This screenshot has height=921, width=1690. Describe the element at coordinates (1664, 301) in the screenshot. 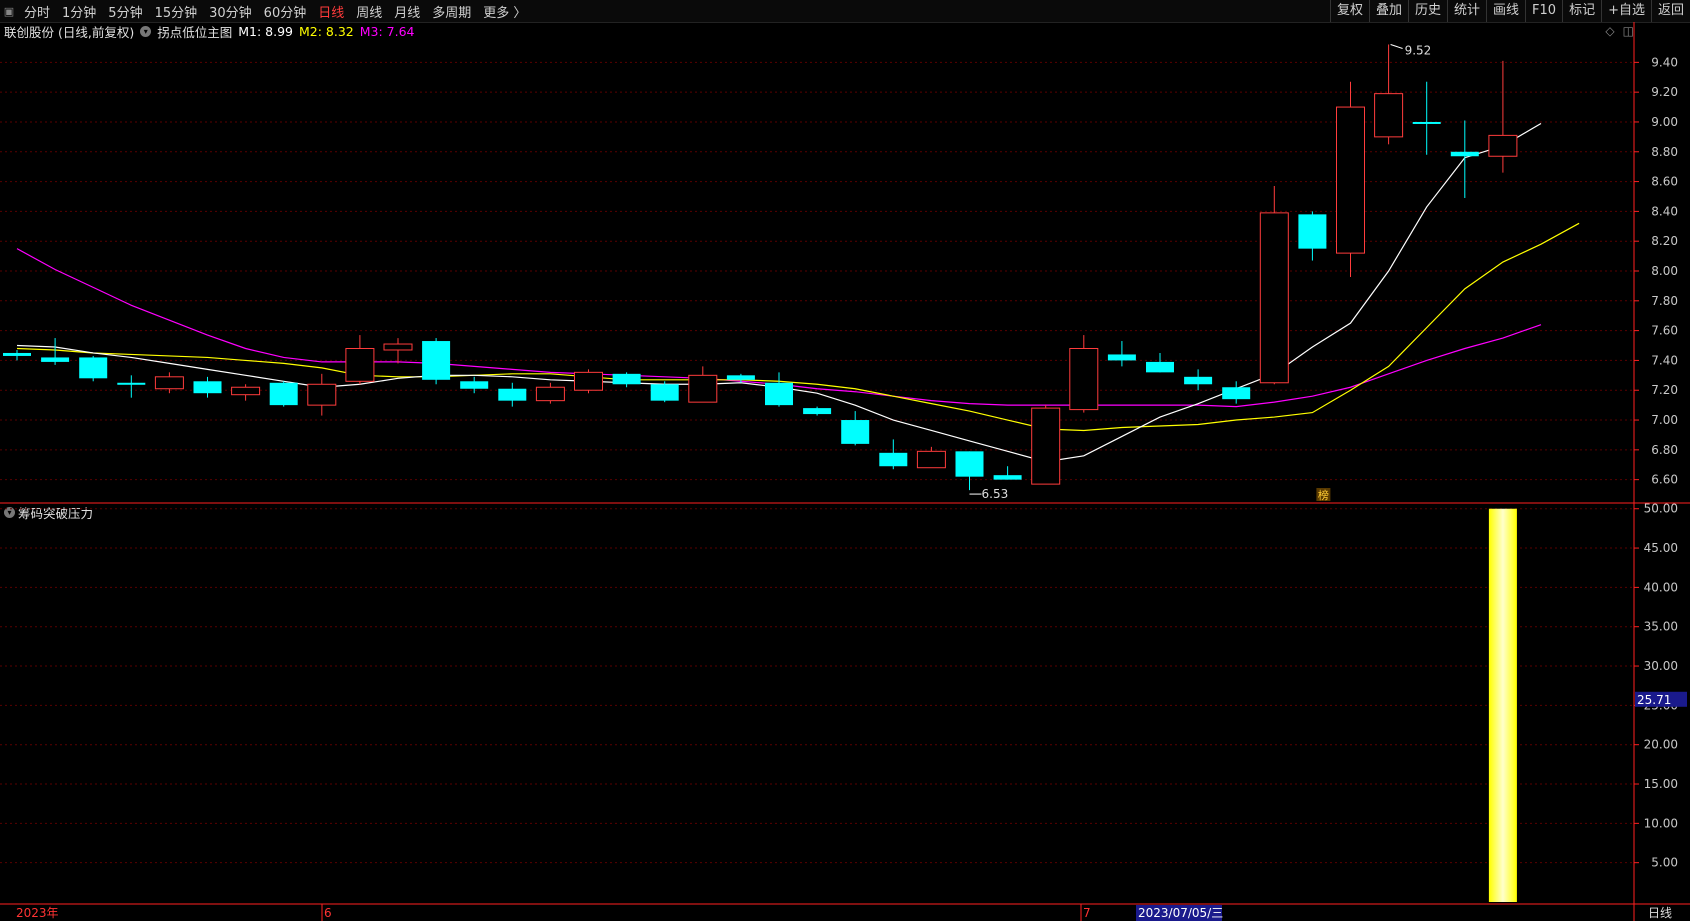

I see `main-ytick-label-6: 7.80` at that location.